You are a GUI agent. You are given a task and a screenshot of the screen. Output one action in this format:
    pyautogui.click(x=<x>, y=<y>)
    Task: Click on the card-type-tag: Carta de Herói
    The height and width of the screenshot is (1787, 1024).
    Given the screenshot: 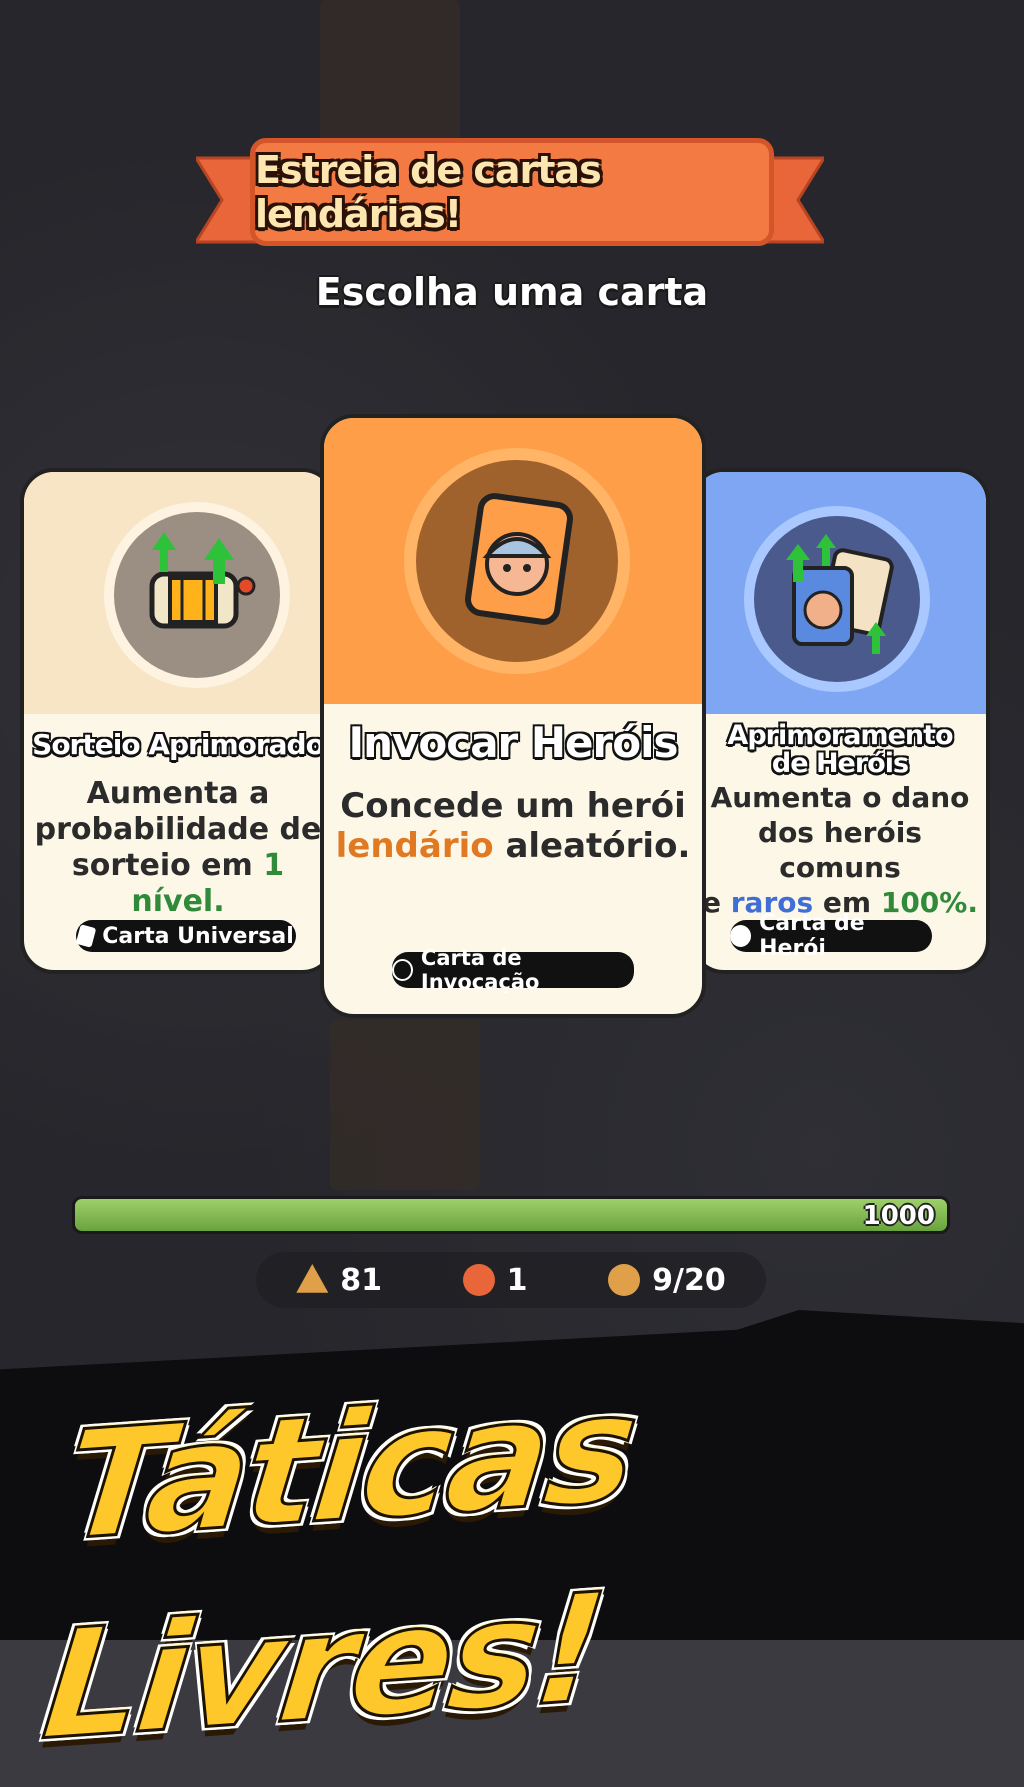 What is the action you would take?
    pyautogui.click(x=831, y=936)
    